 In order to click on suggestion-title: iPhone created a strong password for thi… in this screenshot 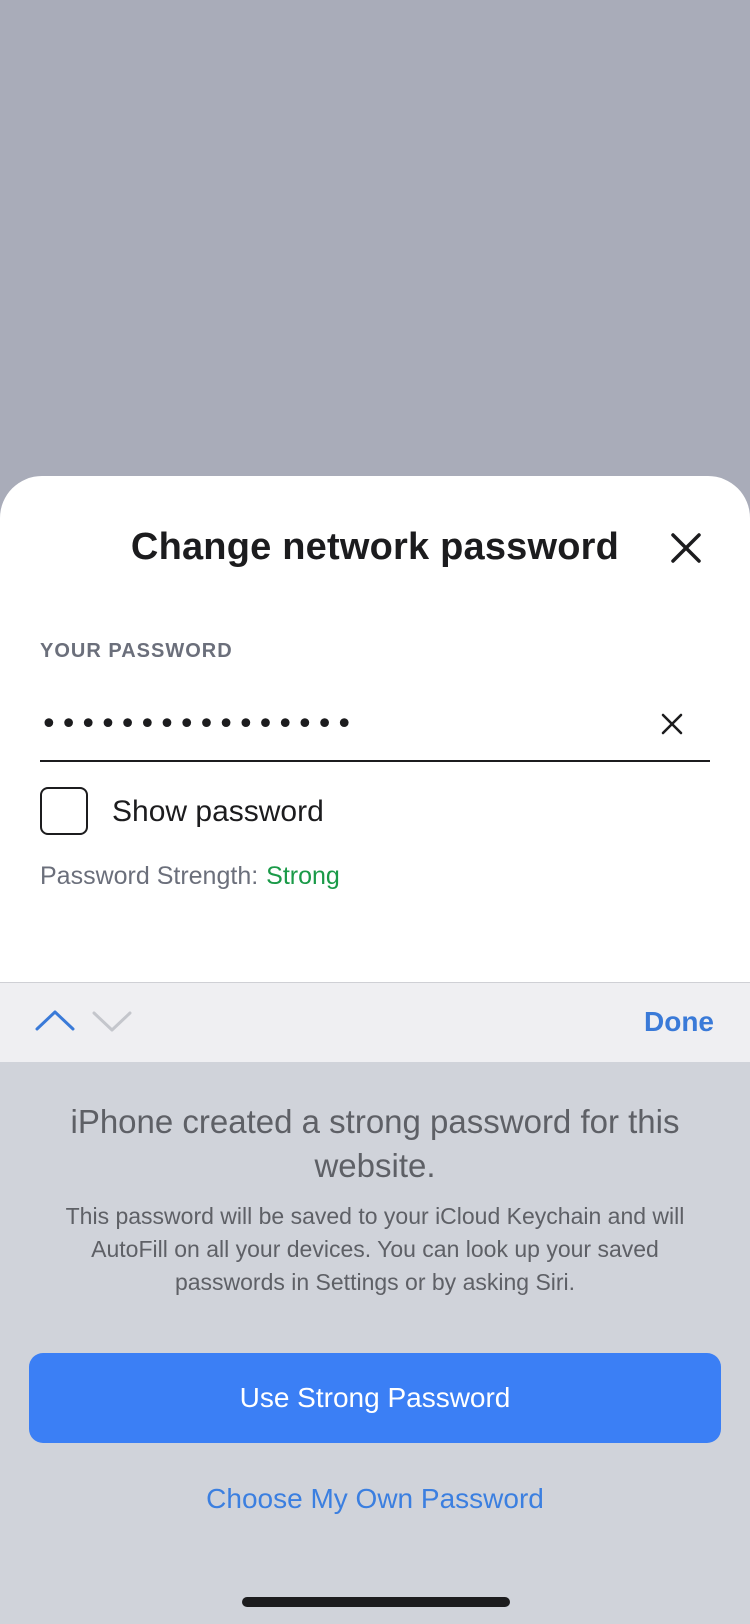, I will do `click(375, 1143)`.